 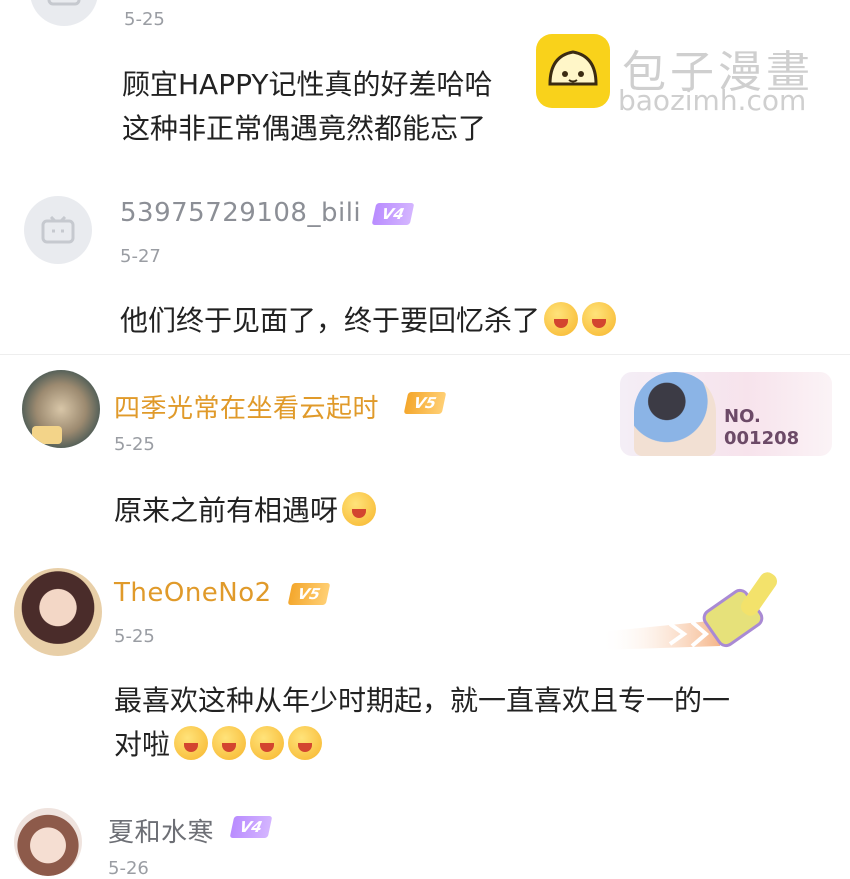 I want to click on comment-text-body: 原来之前有相遇呀, so click(x=226, y=510).